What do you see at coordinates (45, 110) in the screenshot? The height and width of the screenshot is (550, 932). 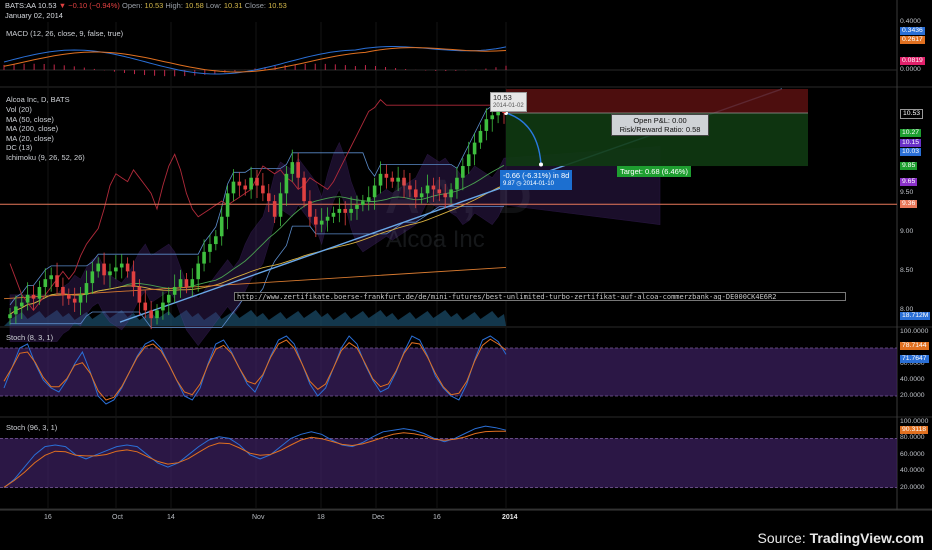 I see `indicator-vol: Vol (20)` at bounding box center [45, 110].